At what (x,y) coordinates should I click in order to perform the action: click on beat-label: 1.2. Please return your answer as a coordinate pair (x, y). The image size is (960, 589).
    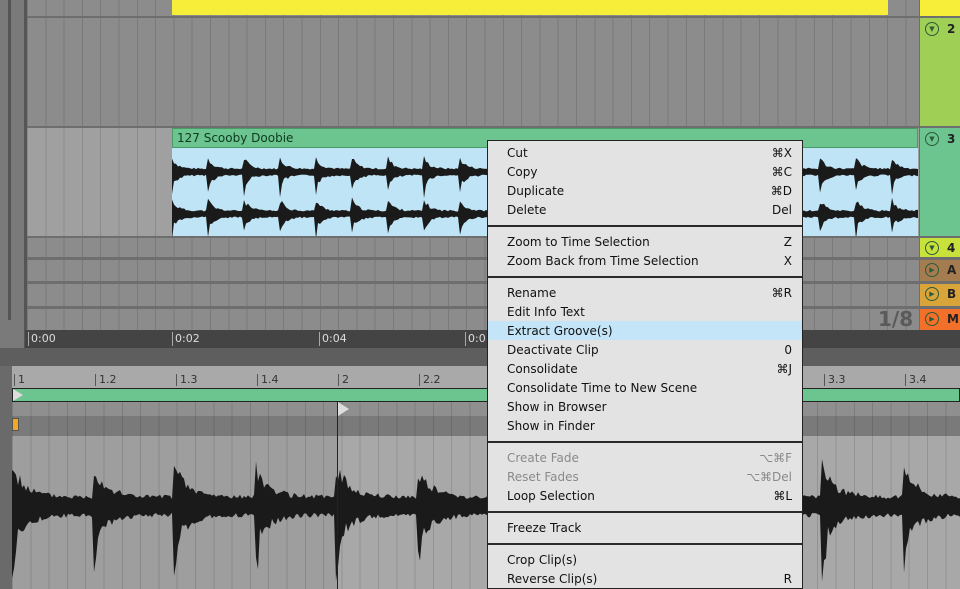
    Looking at the image, I should click on (106, 380).